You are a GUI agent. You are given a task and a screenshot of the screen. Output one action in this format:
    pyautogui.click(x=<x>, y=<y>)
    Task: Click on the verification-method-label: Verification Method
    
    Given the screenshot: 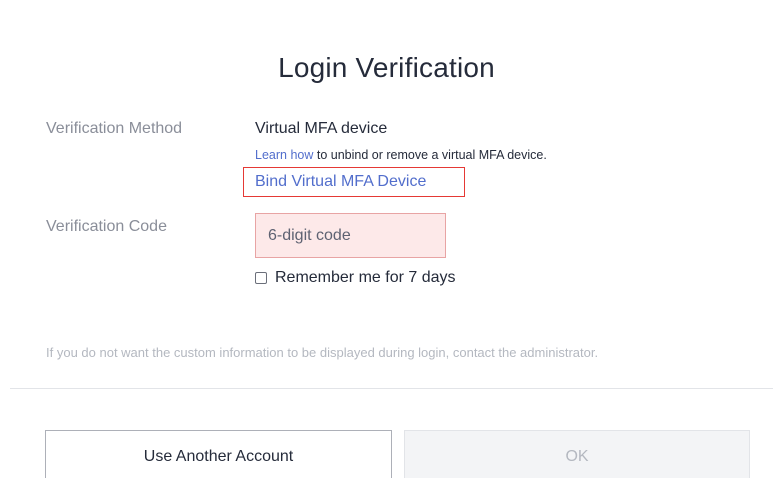 What is the action you would take?
    pyautogui.click(x=114, y=128)
    